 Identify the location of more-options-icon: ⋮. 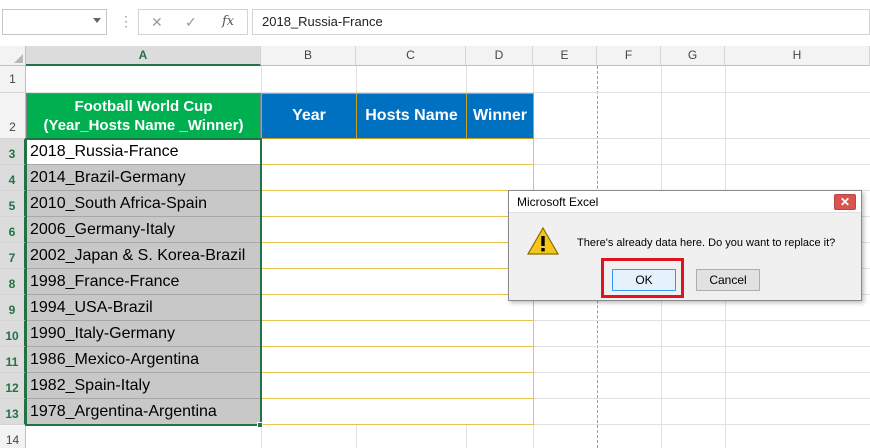
(126, 21).